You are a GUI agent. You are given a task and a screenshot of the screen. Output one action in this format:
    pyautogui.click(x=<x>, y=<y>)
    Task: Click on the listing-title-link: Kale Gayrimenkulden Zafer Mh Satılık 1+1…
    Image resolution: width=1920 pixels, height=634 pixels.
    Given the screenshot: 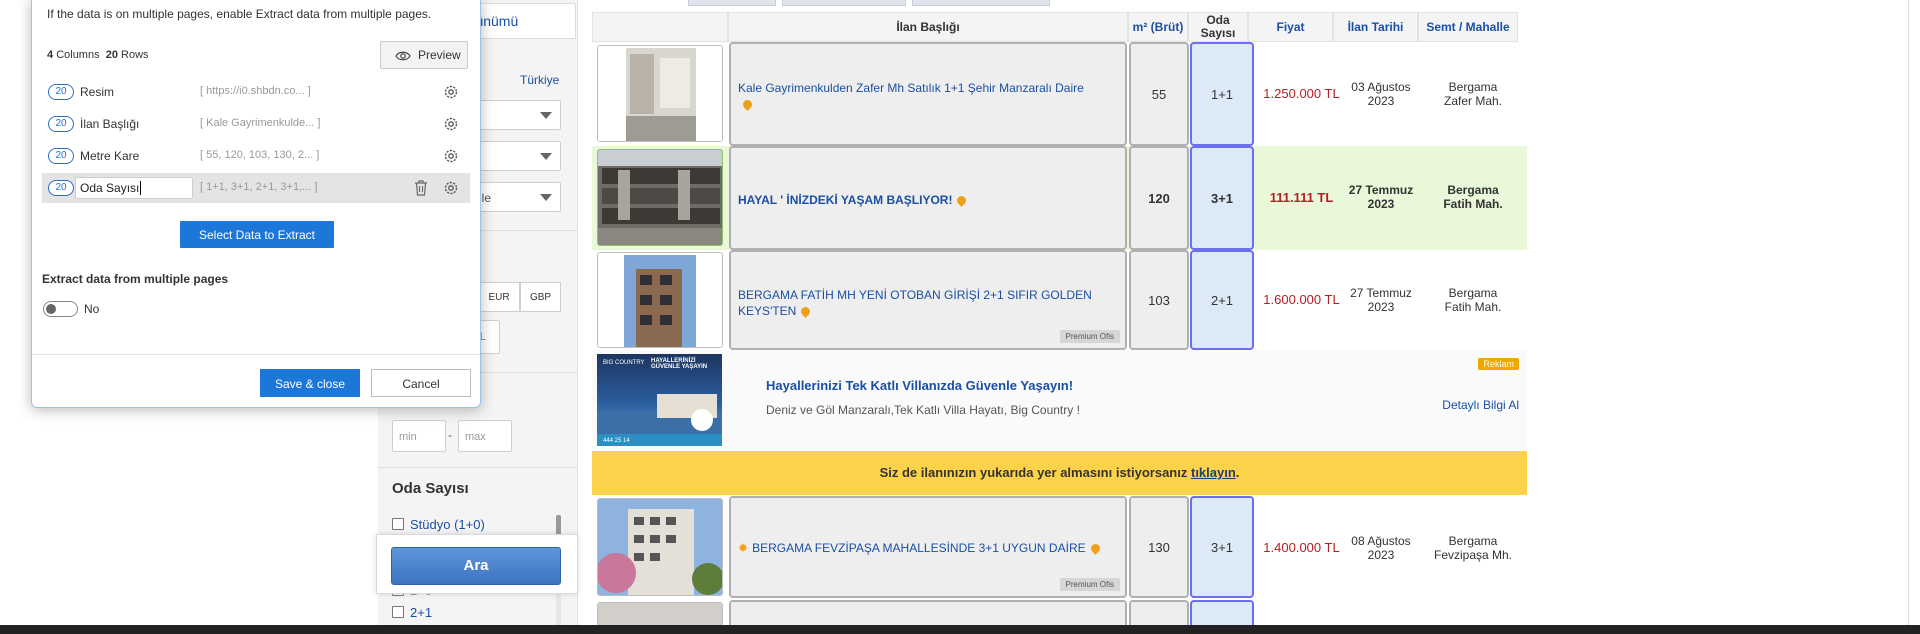 What is the action you would take?
    pyautogui.click(x=928, y=96)
    